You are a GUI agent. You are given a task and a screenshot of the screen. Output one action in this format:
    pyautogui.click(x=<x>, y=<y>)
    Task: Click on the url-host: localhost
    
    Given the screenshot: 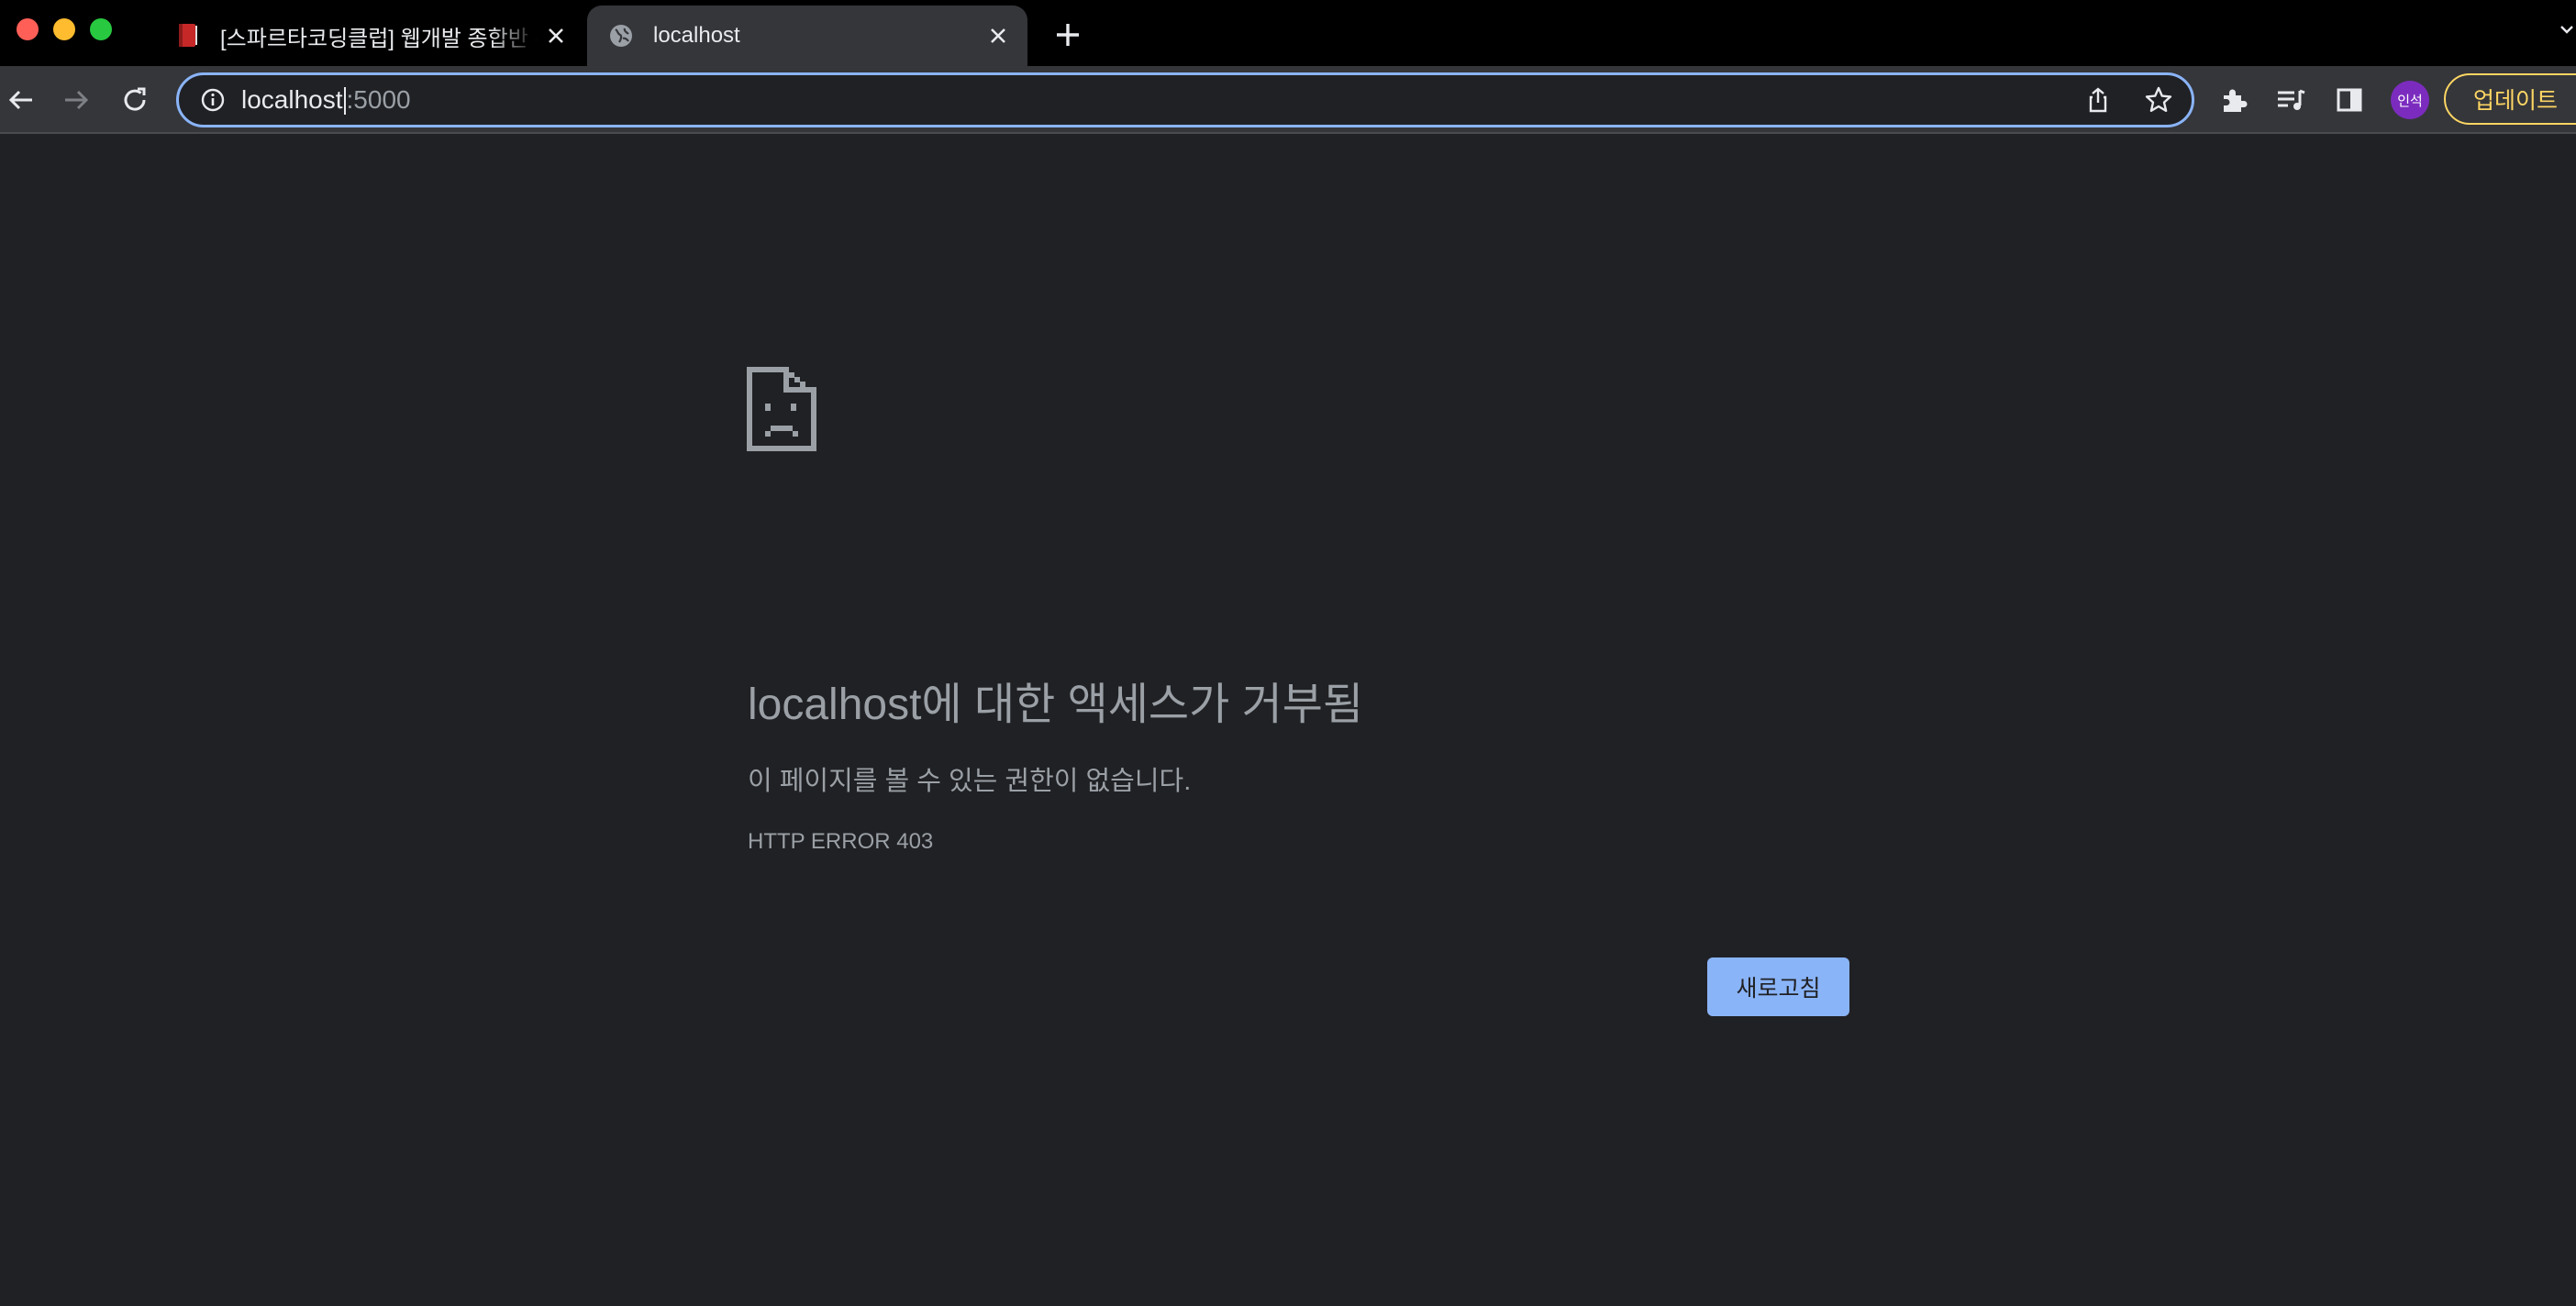 What is the action you would take?
    pyautogui.click(x=292, y=99)
    